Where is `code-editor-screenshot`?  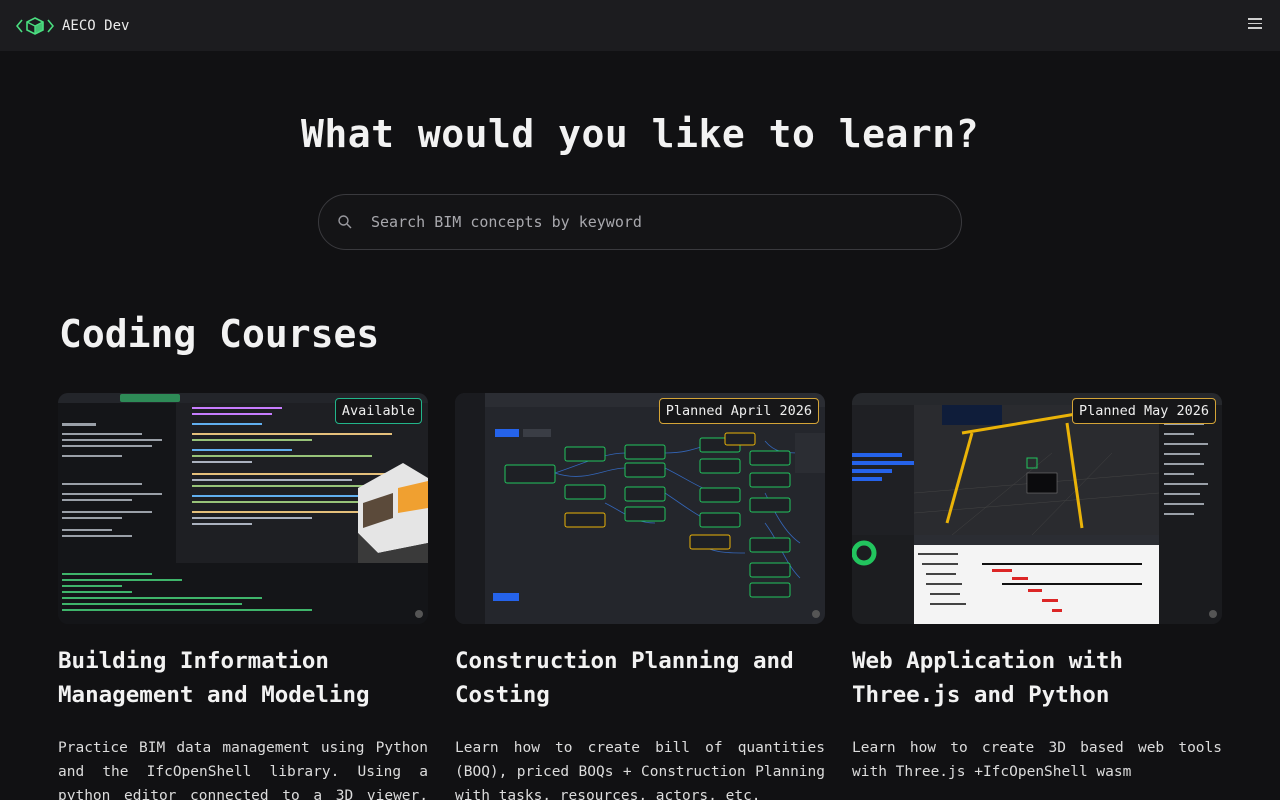
code-editor-screenshot is located at coordinates (243, 508).